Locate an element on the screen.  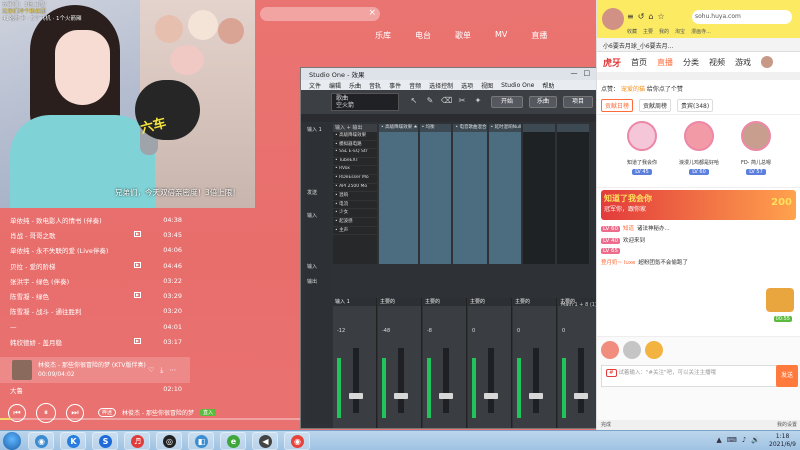
taskbar-app-icon: e is located at coordinates (233, 441).